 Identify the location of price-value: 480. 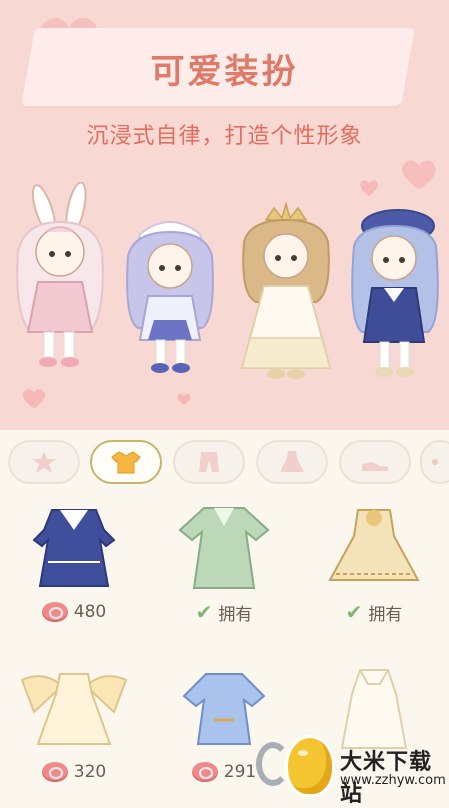
(90, 612).